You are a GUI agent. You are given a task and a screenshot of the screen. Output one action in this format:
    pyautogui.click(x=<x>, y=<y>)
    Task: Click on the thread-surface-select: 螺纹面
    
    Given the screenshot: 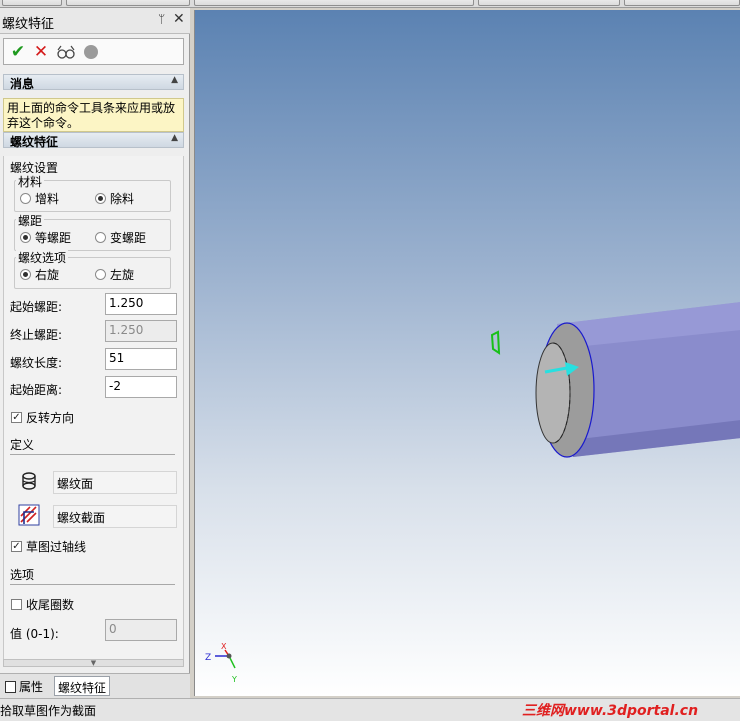 What is the action you would take?
    pyautogui.click(x=115, y=482)
    